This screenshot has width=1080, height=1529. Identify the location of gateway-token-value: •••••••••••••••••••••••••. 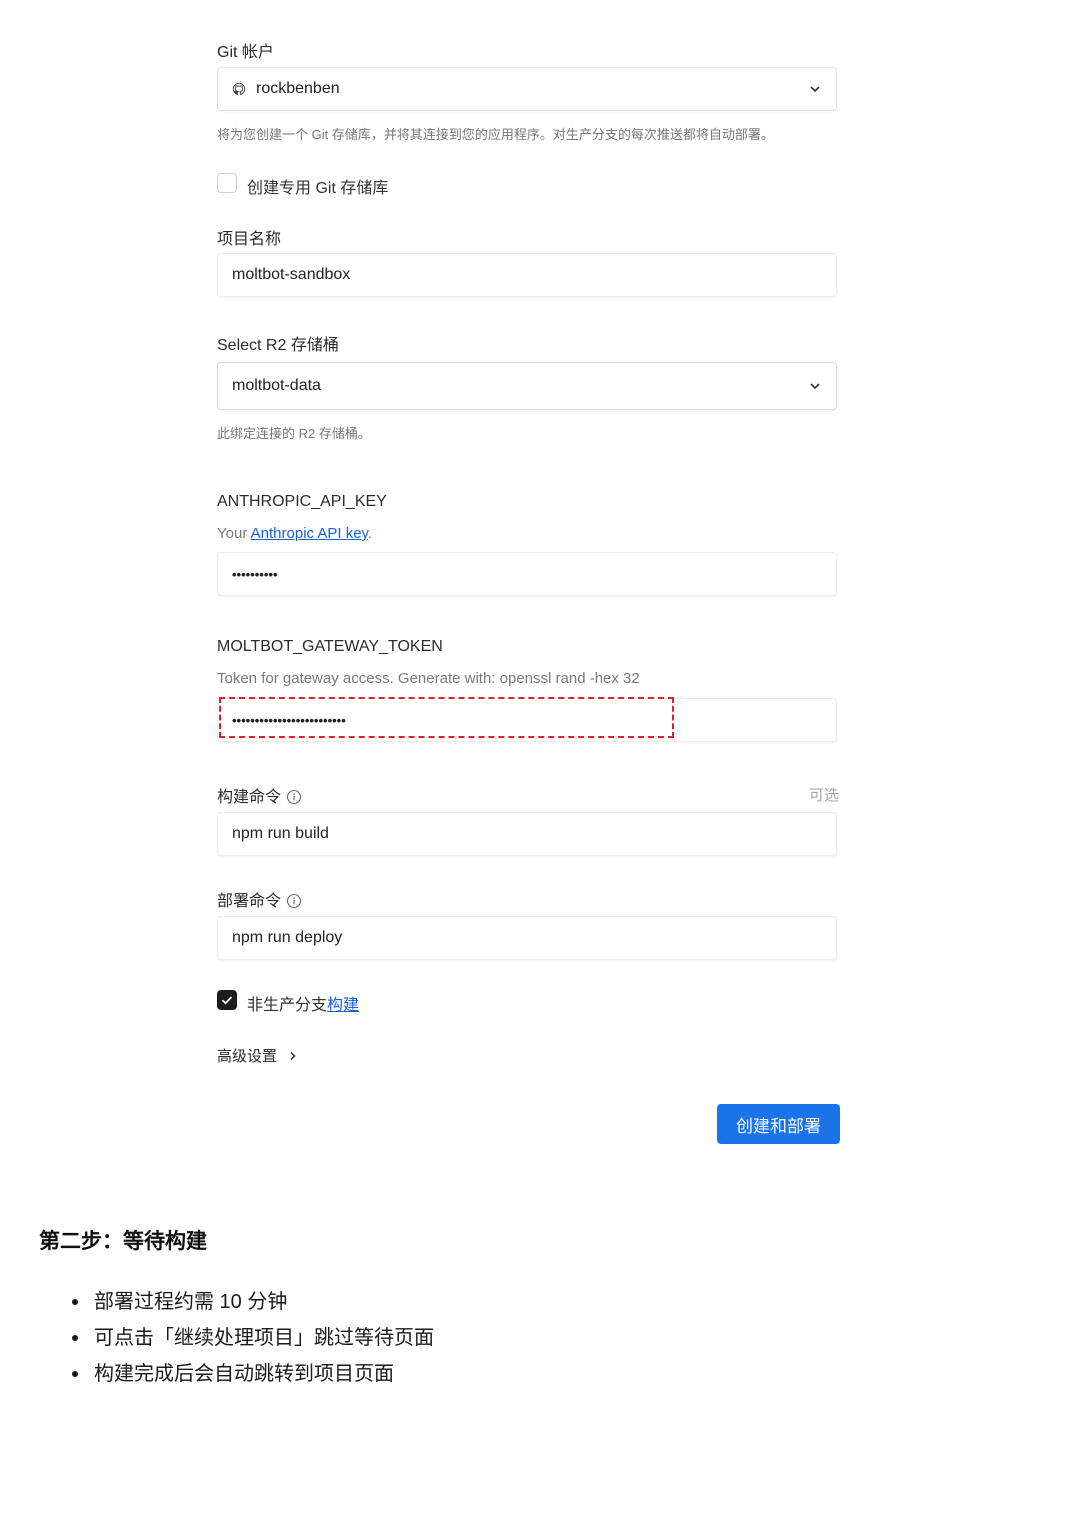
(289, 720).